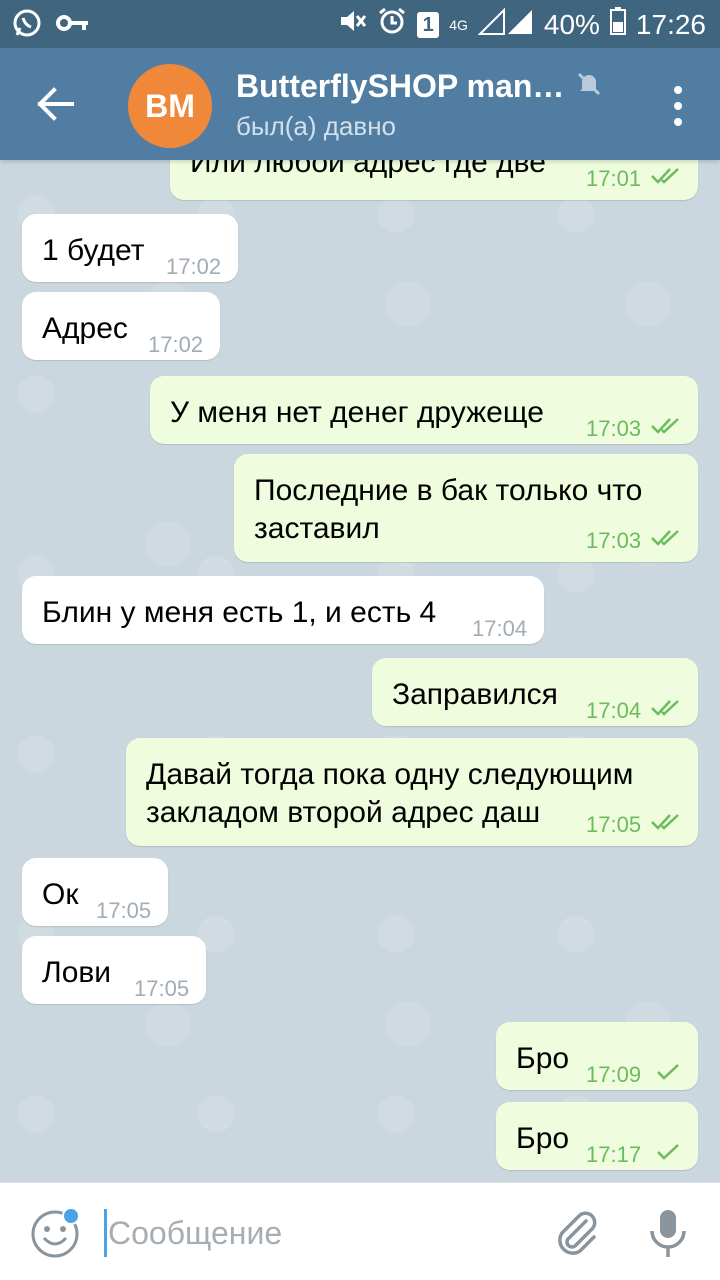  What do you see at coordinates (73, 25) in the screenshot?
I see `key-icon` at bounding box center [73, 25].